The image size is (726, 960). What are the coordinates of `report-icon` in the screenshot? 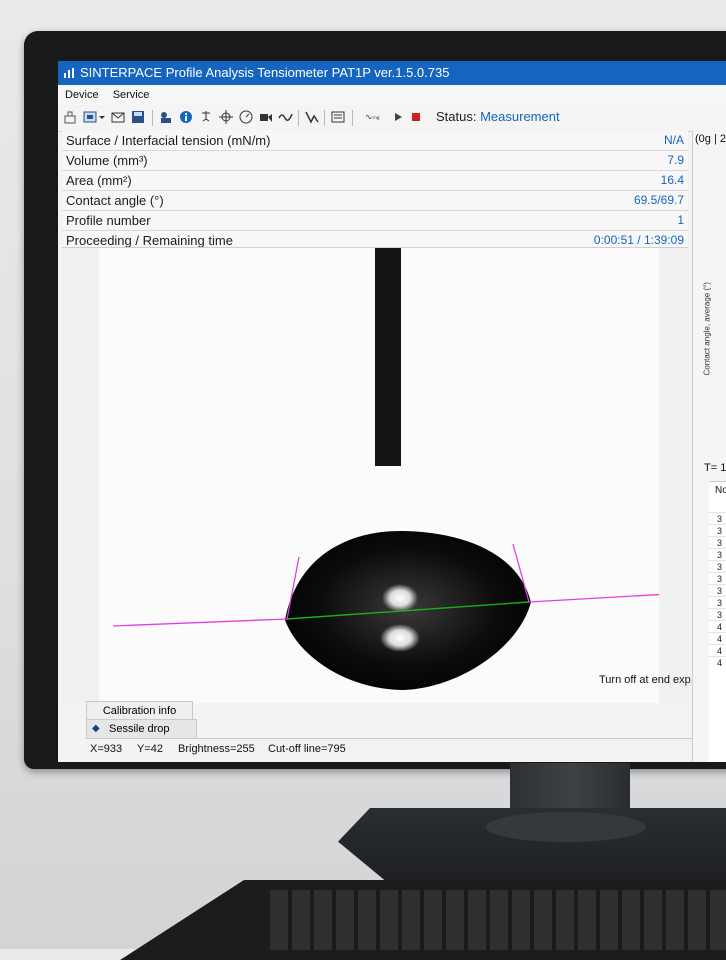 It's located at (338, 117).